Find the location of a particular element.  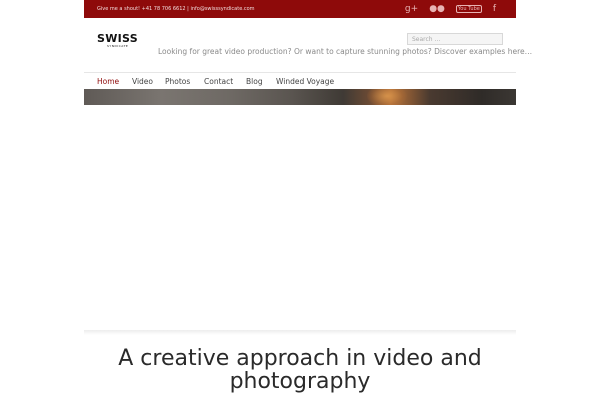

hero-image is located at coordinates (300, 97).